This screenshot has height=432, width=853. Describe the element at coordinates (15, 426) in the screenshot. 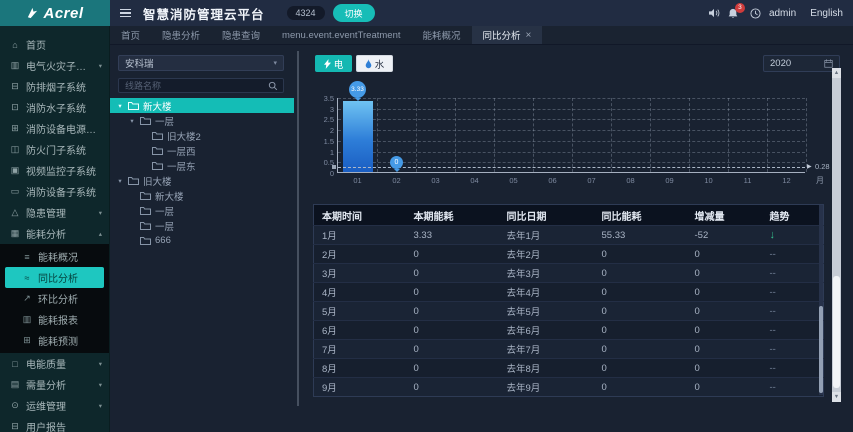

I see `user-report-icon: ⊟` at that location.